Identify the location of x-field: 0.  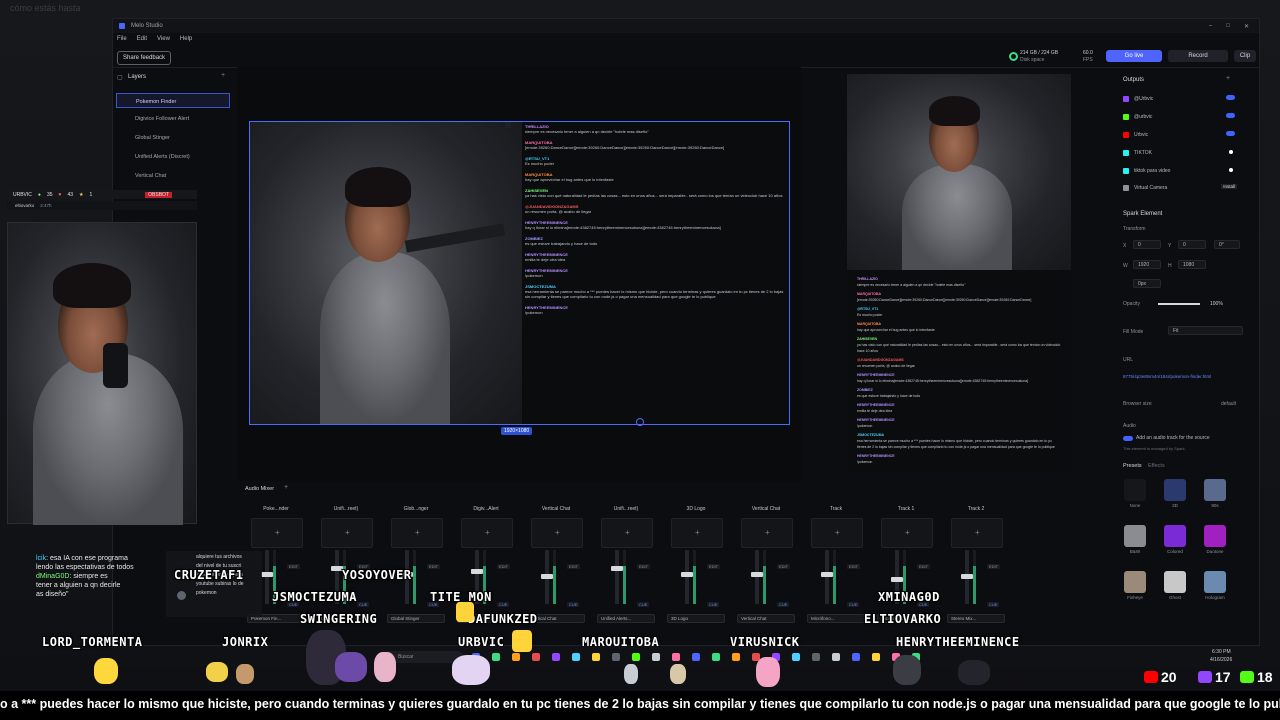
(1147, 244).